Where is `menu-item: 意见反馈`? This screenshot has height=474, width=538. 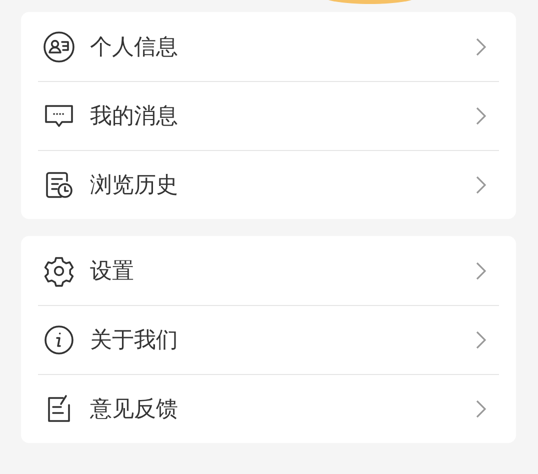 menu-item: 意见反馈 is located at coordinates (268, 408).